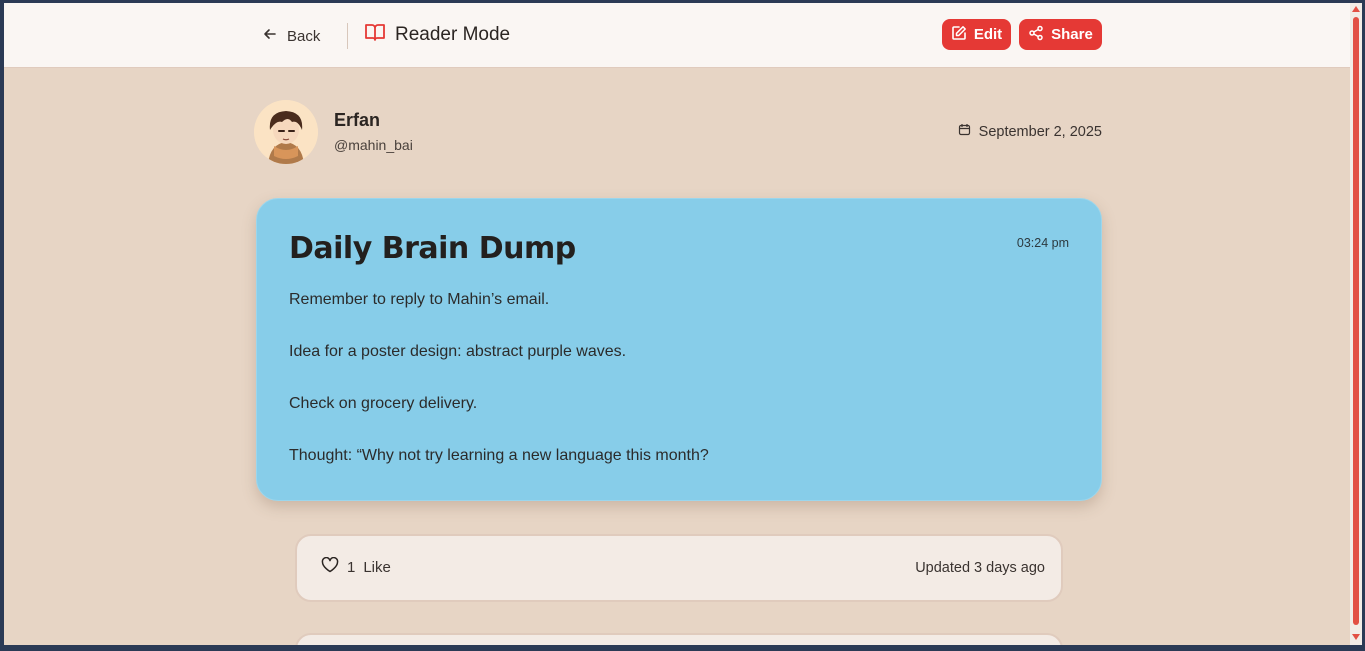 The width and height of the screenshot is (1365, 651). Describe the element at coordinates (373, 145) in the screenshot. I see `author-handle: @mahin_bai` at that location.